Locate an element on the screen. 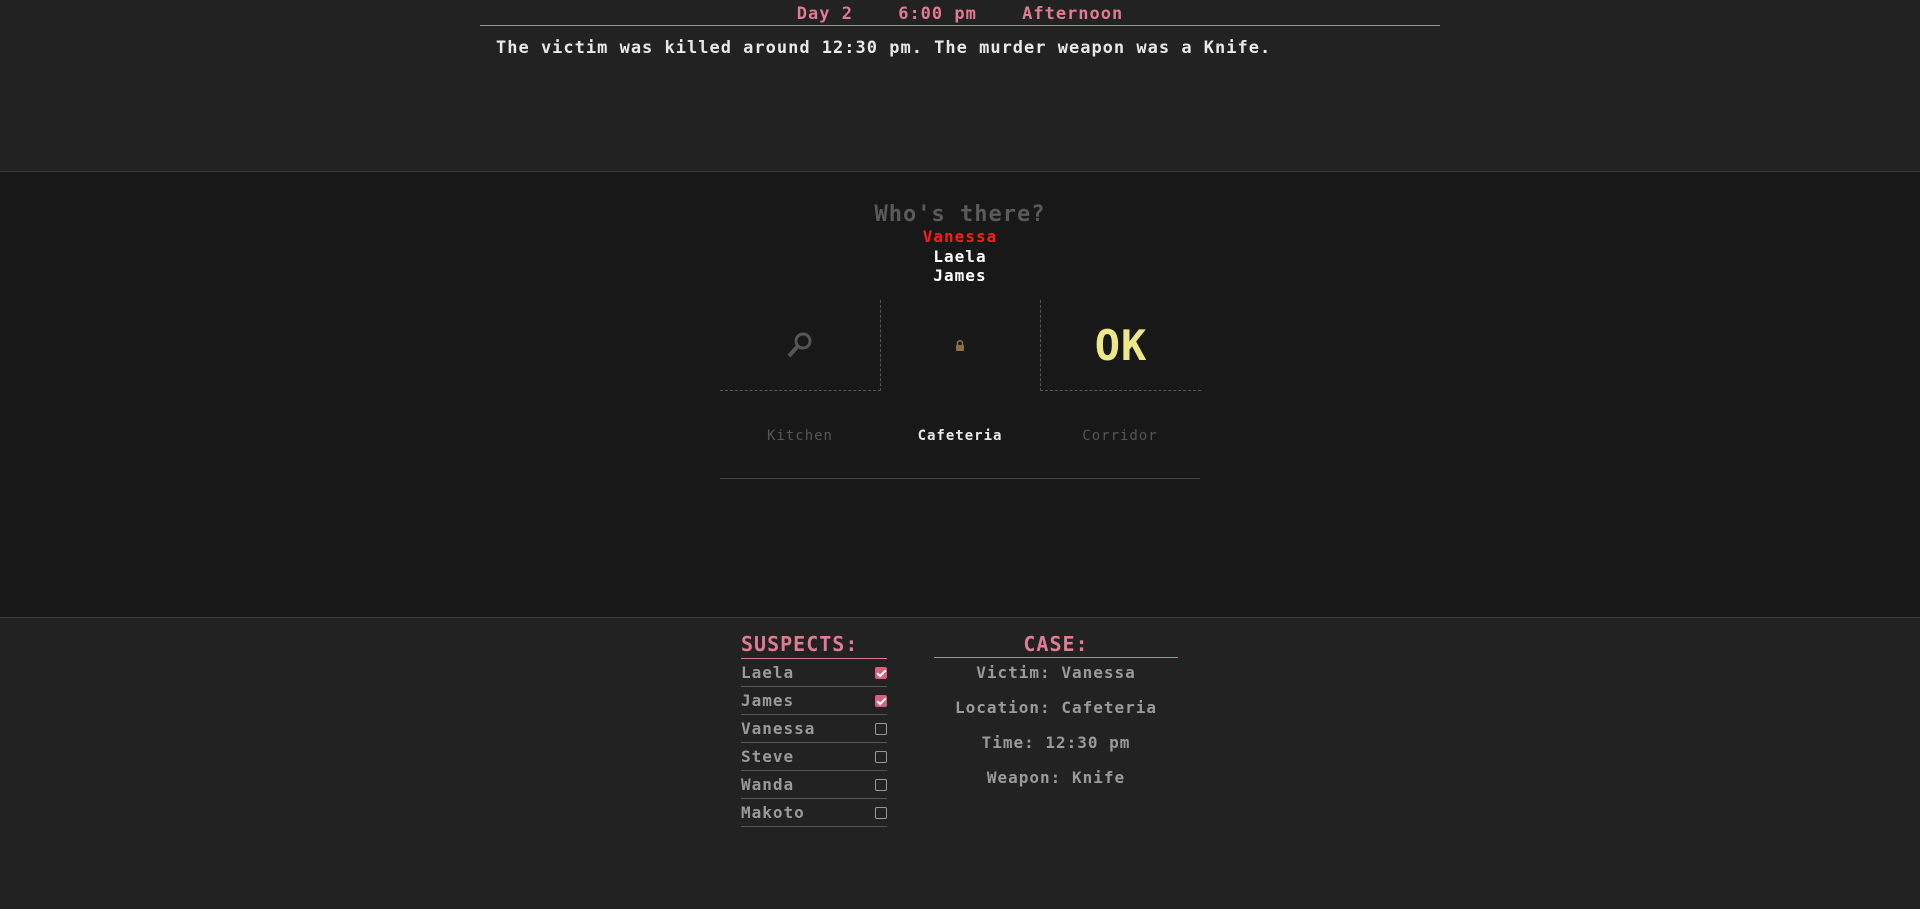  case-victim: Victim: Vanessa is located at coordinates (1056, 672).